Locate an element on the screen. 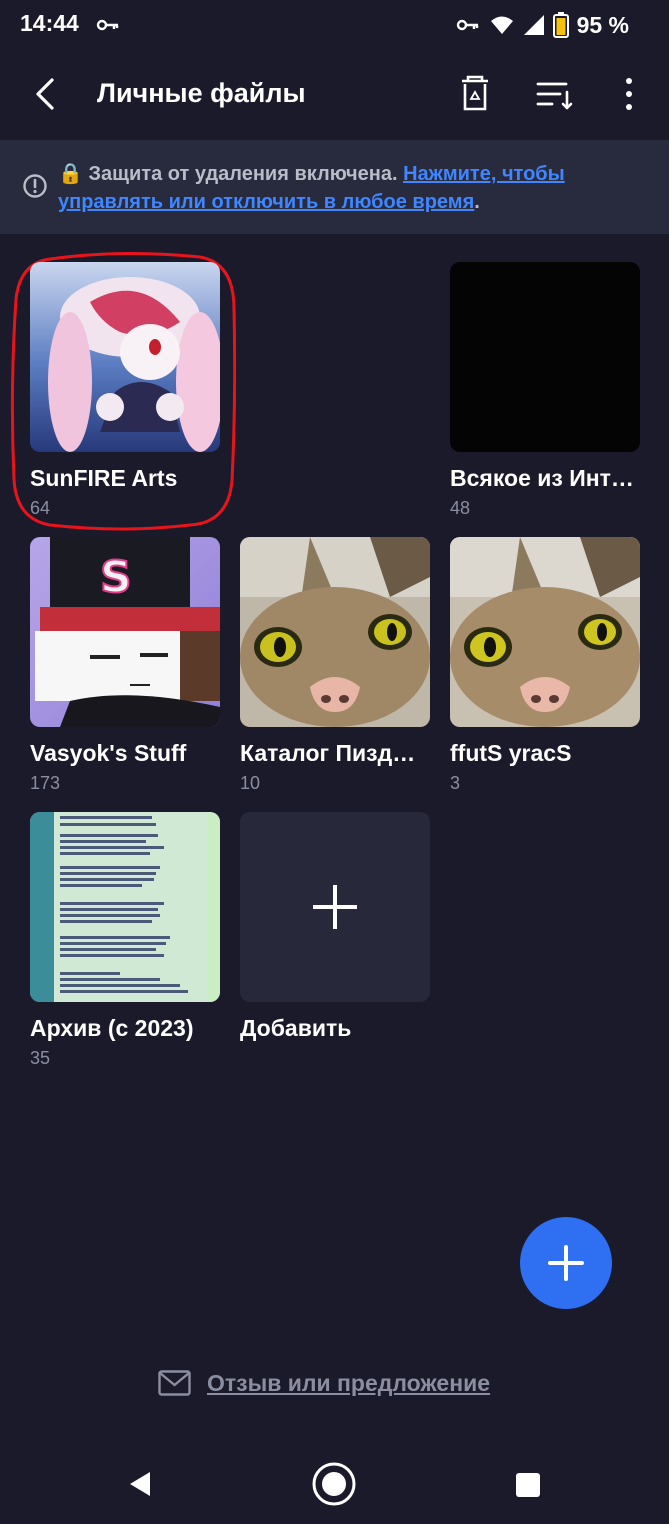 This screenshot has width=669, height=1524. feedback-link: Отзыв или предложение is located at coordinates (324, 1383).